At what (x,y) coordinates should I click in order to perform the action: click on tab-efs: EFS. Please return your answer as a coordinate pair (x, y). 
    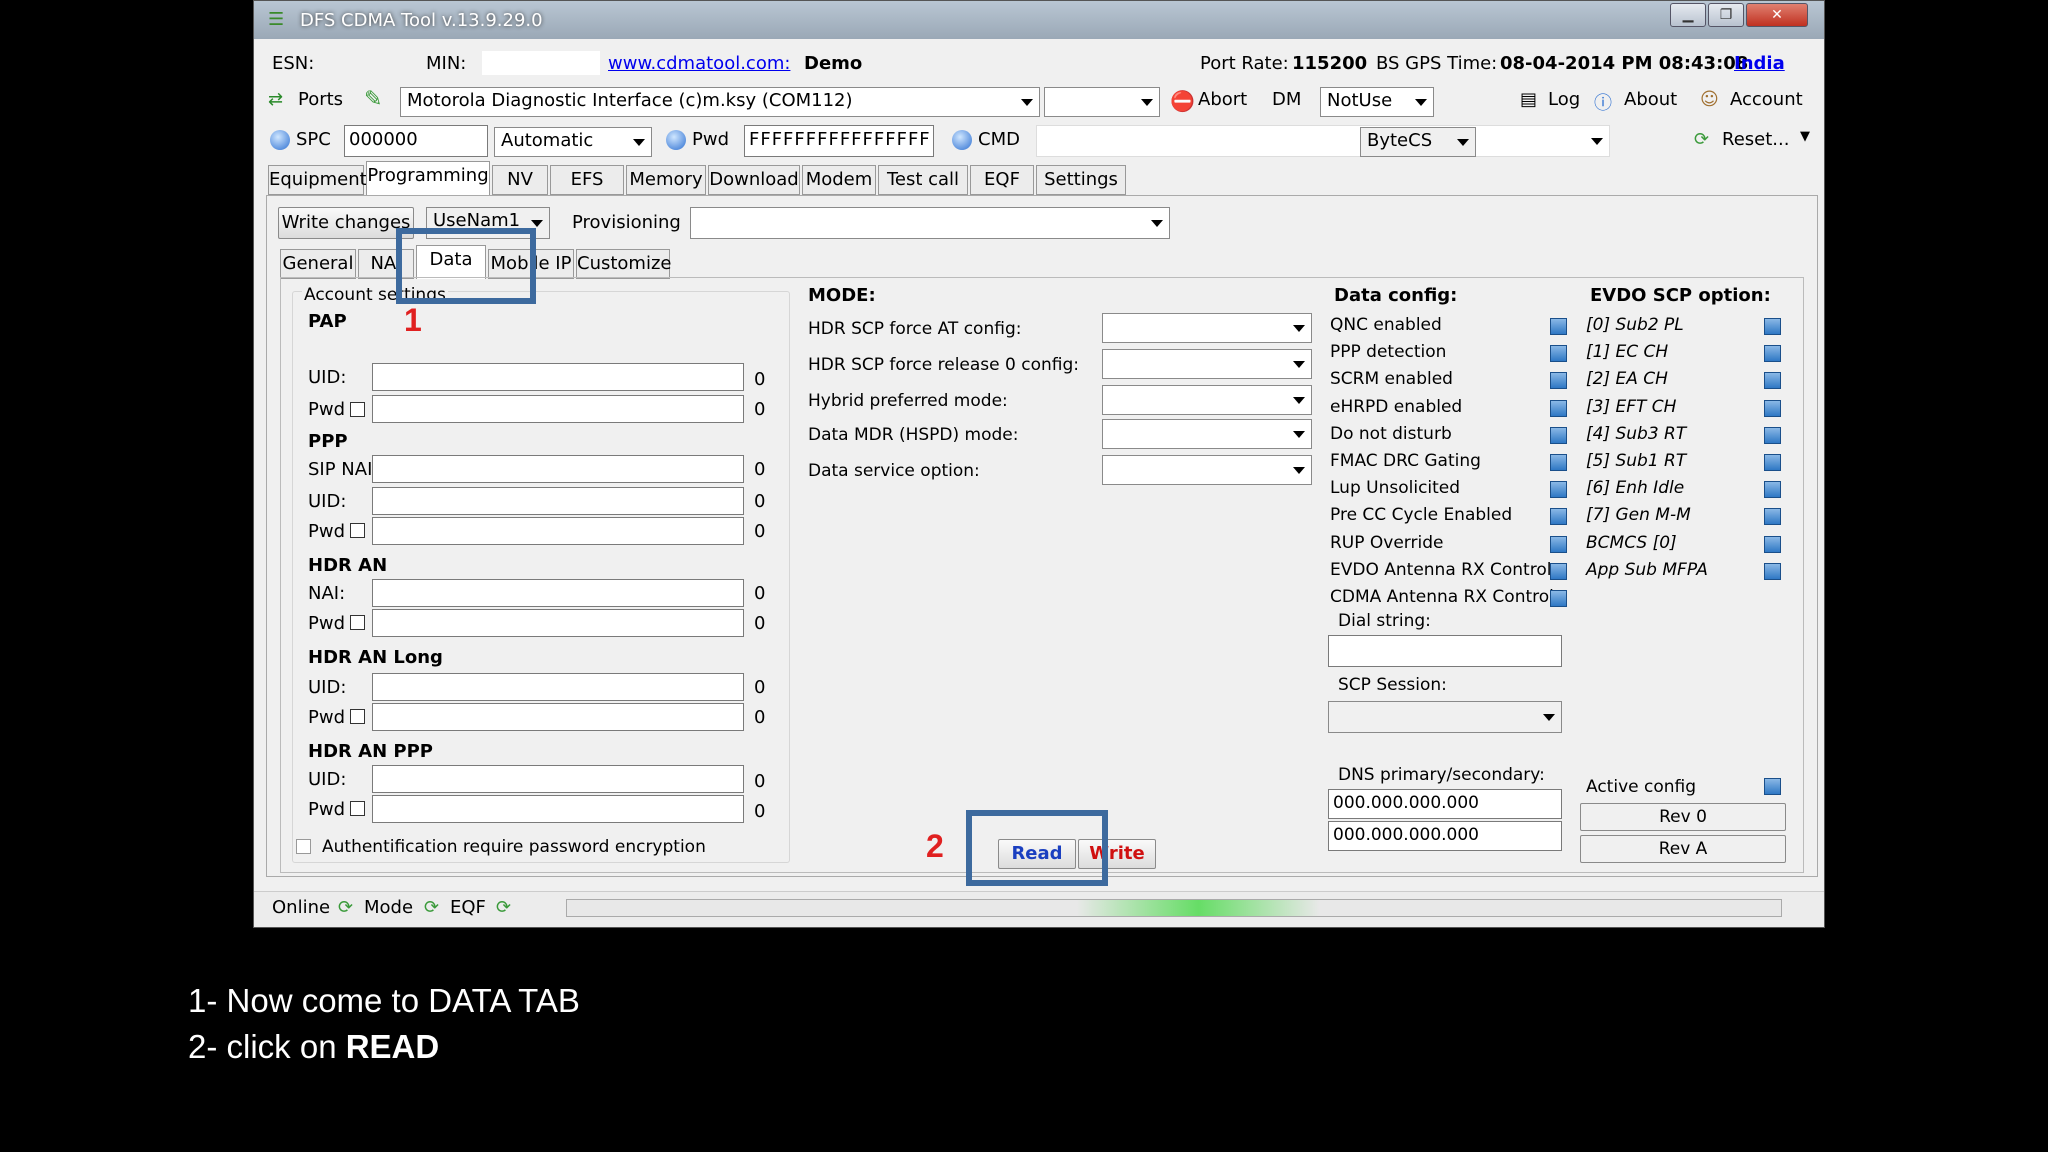
    Looking at the image, I should click on (587, 180).